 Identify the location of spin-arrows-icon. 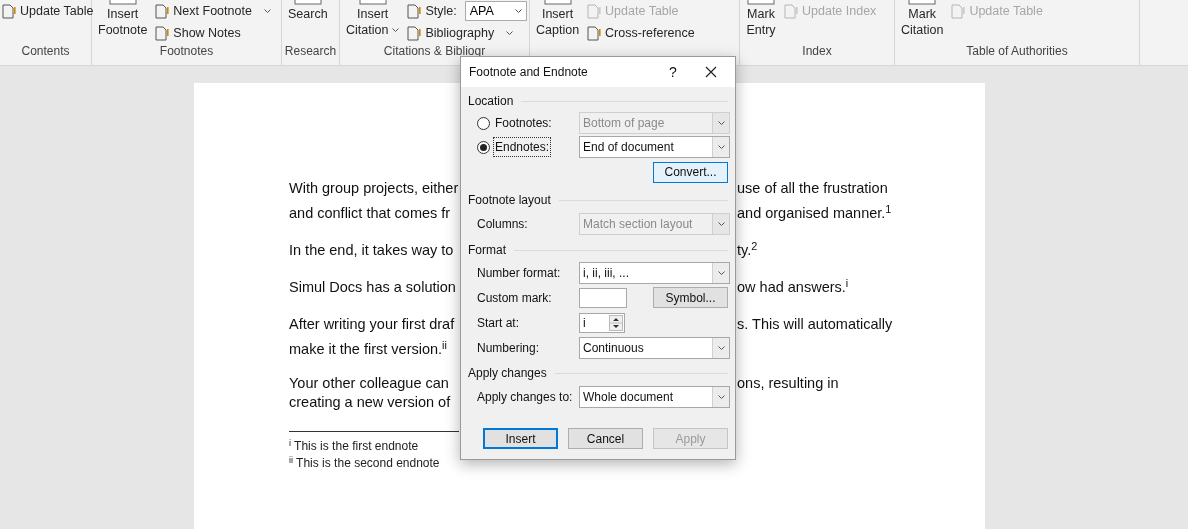
(616, 322).